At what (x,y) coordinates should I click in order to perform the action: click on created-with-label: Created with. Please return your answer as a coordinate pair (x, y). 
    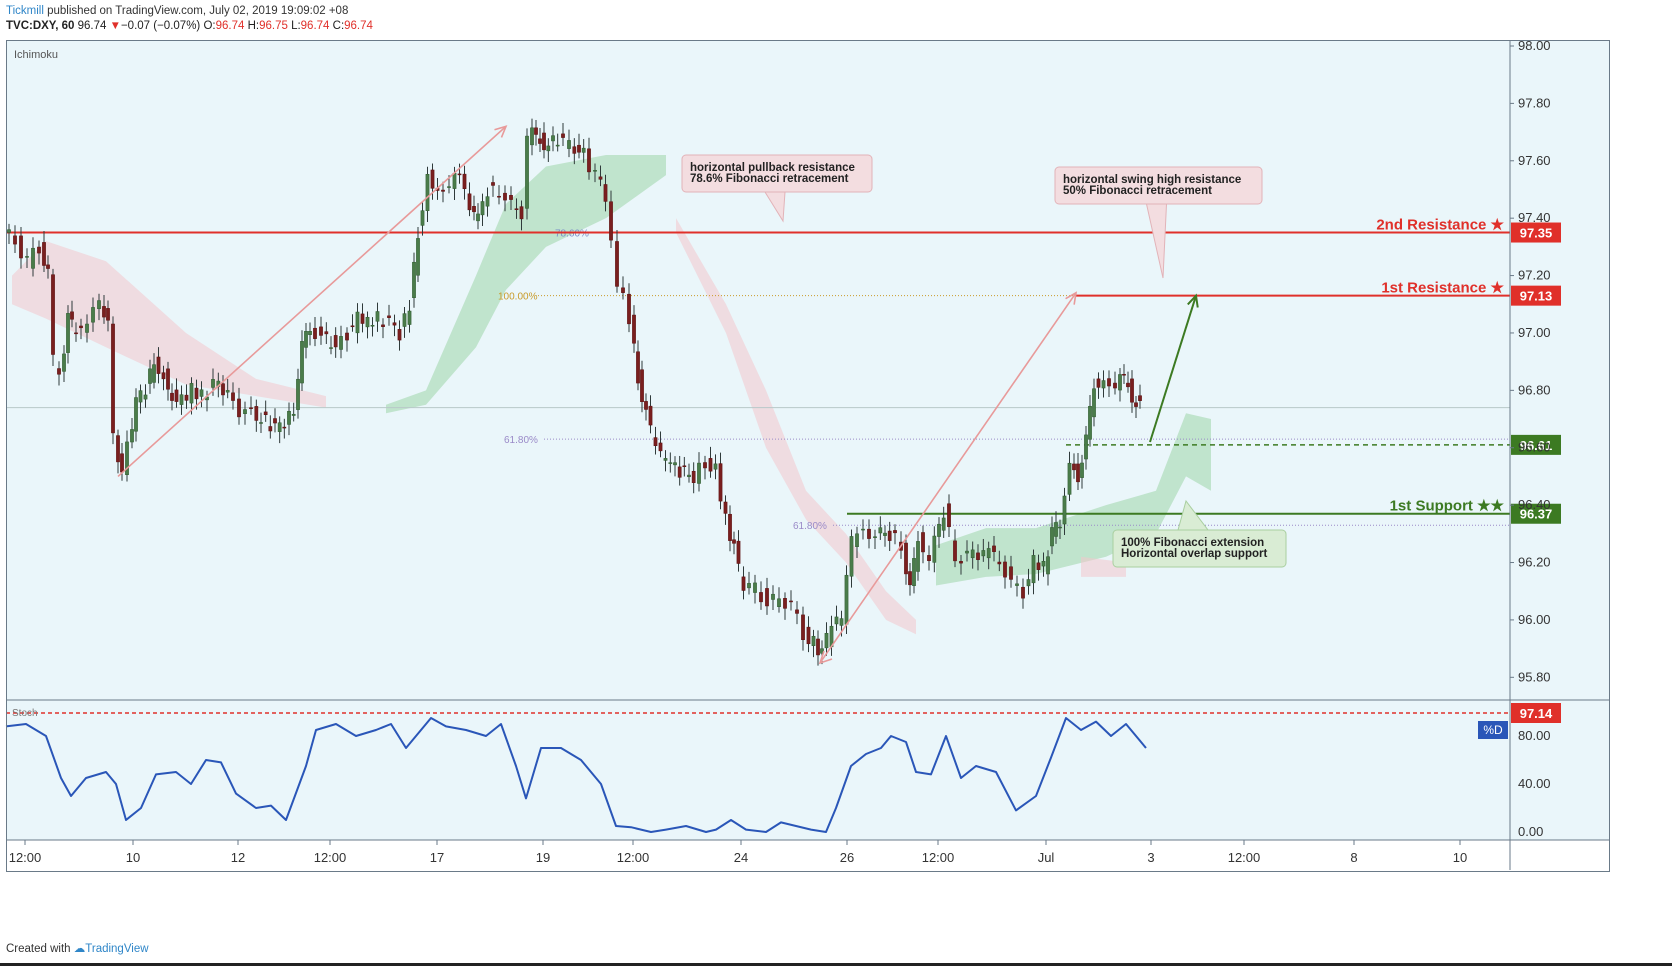
    Looking at the image, I should click on (38, 949).